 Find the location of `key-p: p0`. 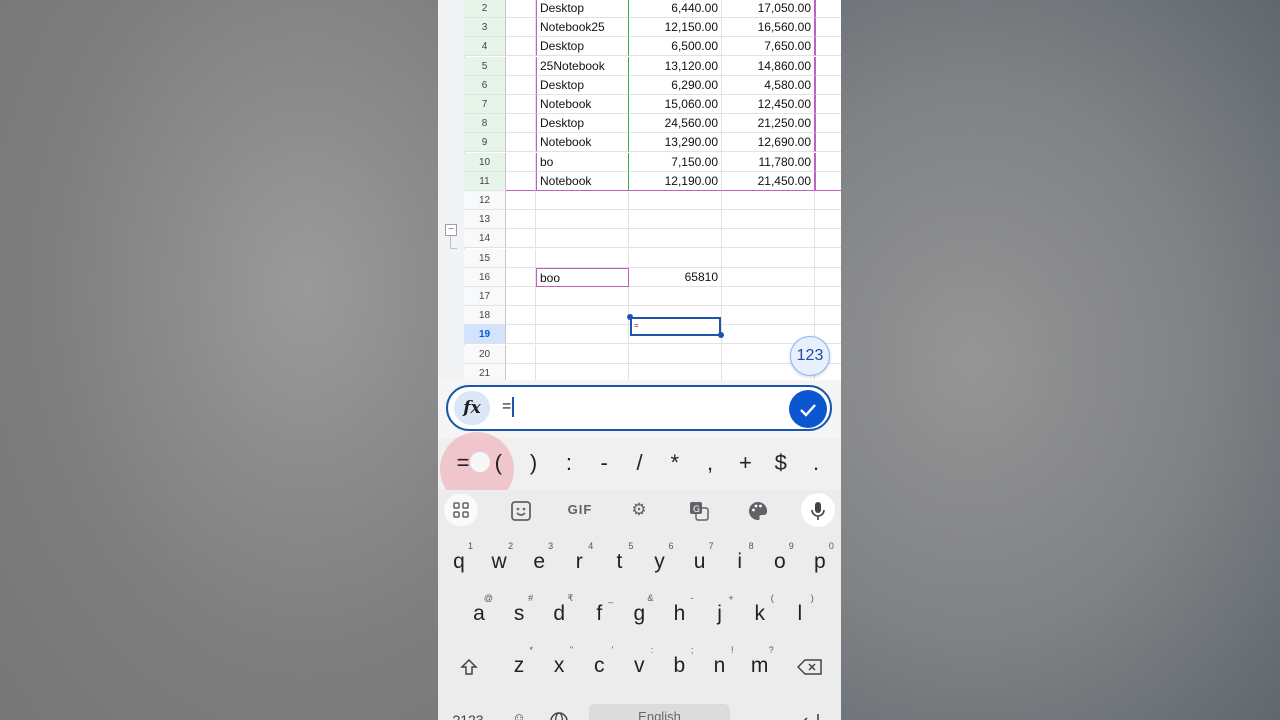

key-p: p0 is located at coordinates (820, 560).